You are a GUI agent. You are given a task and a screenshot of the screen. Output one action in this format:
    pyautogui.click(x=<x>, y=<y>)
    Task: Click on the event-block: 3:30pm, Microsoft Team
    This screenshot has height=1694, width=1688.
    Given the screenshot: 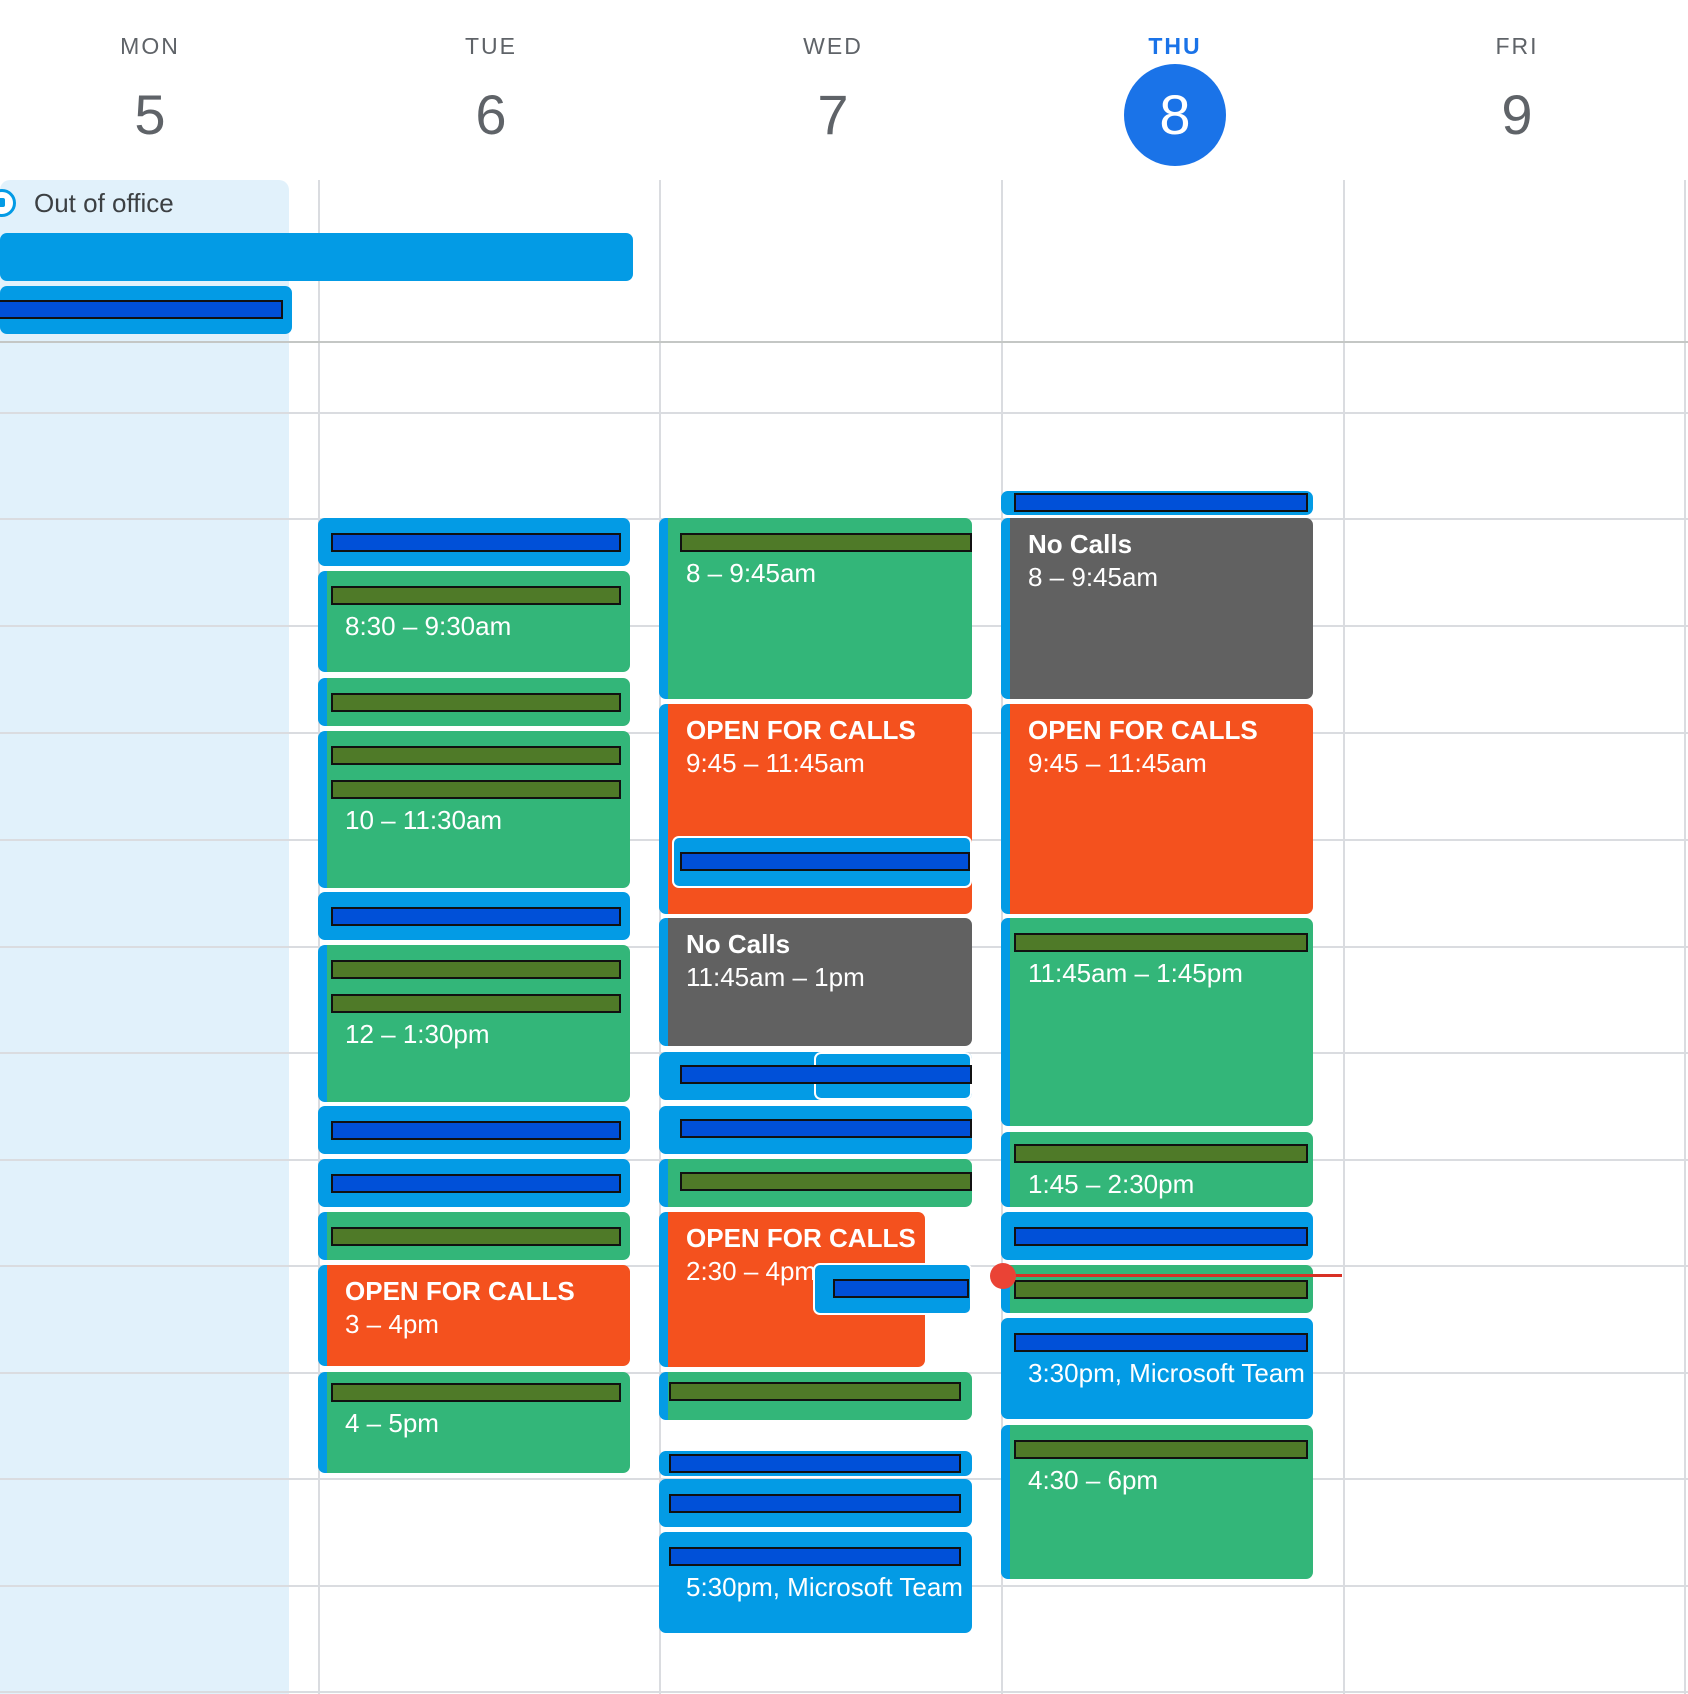 What is the action you would take?
    pyautogui.click(x=1157, y=1368)
    